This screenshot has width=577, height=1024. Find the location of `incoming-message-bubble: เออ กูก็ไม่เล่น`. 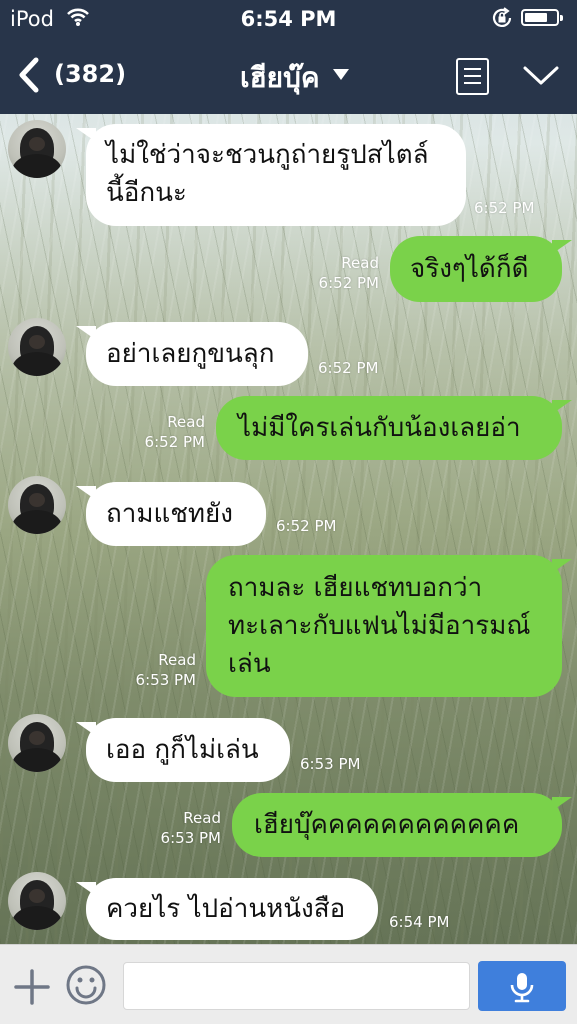

incoming-message-bubble: เออ กูก็ไม่เล่น is located at coordinates (183, 750).